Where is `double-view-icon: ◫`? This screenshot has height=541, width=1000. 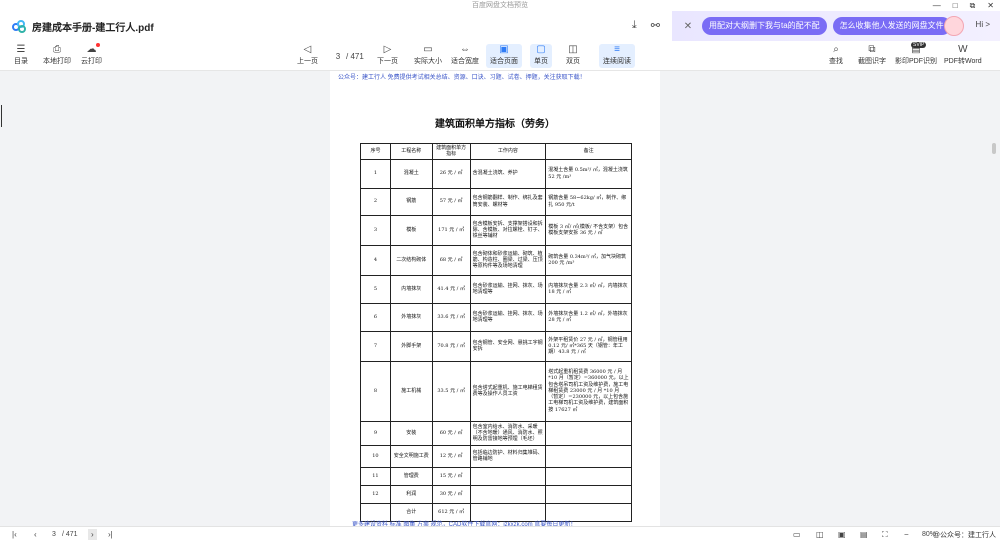
double-view-icon: ◫ is located at coordinates (820, 534).